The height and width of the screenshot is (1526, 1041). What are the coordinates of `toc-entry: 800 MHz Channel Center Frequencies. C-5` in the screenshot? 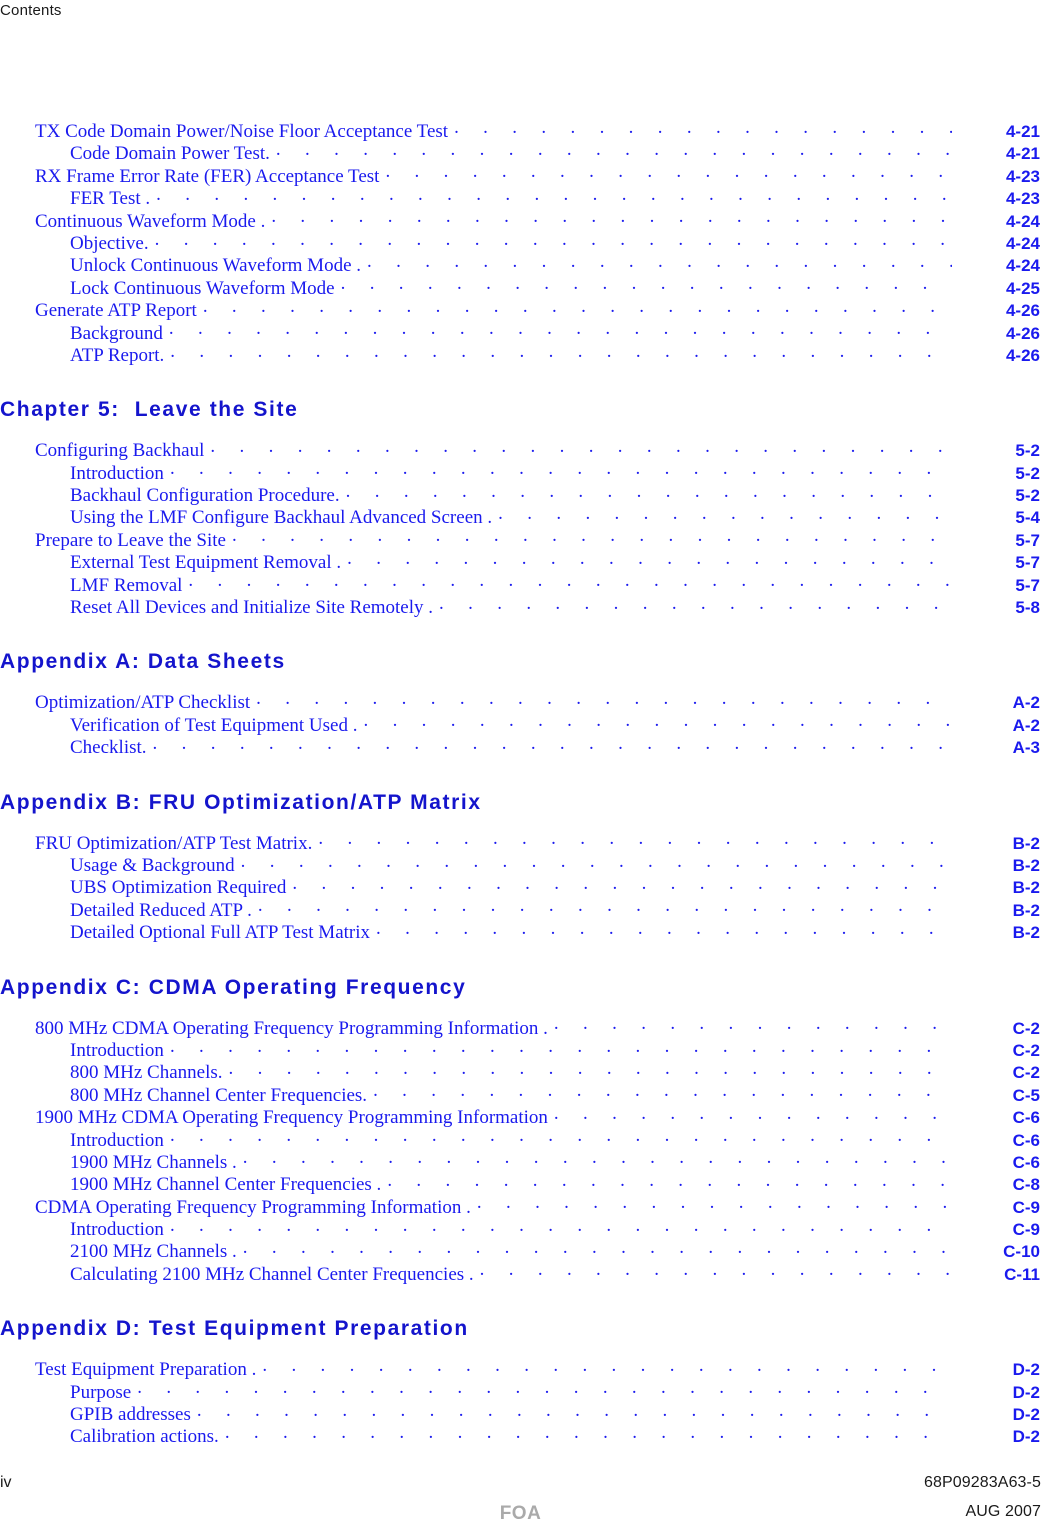 It's located at (520, 1094).